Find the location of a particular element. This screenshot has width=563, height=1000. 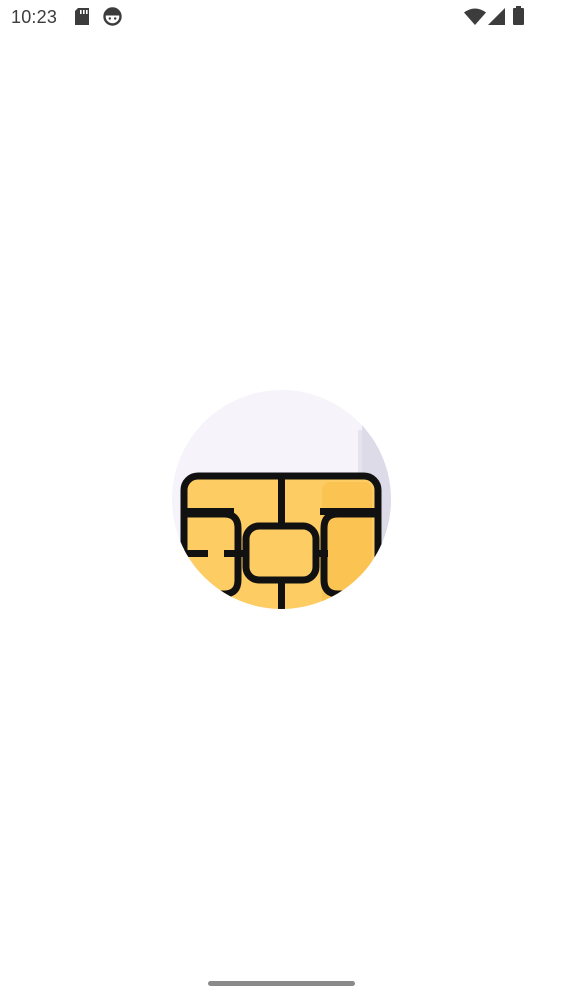

status-time: 10:23 is located at coordinates (34, 17).